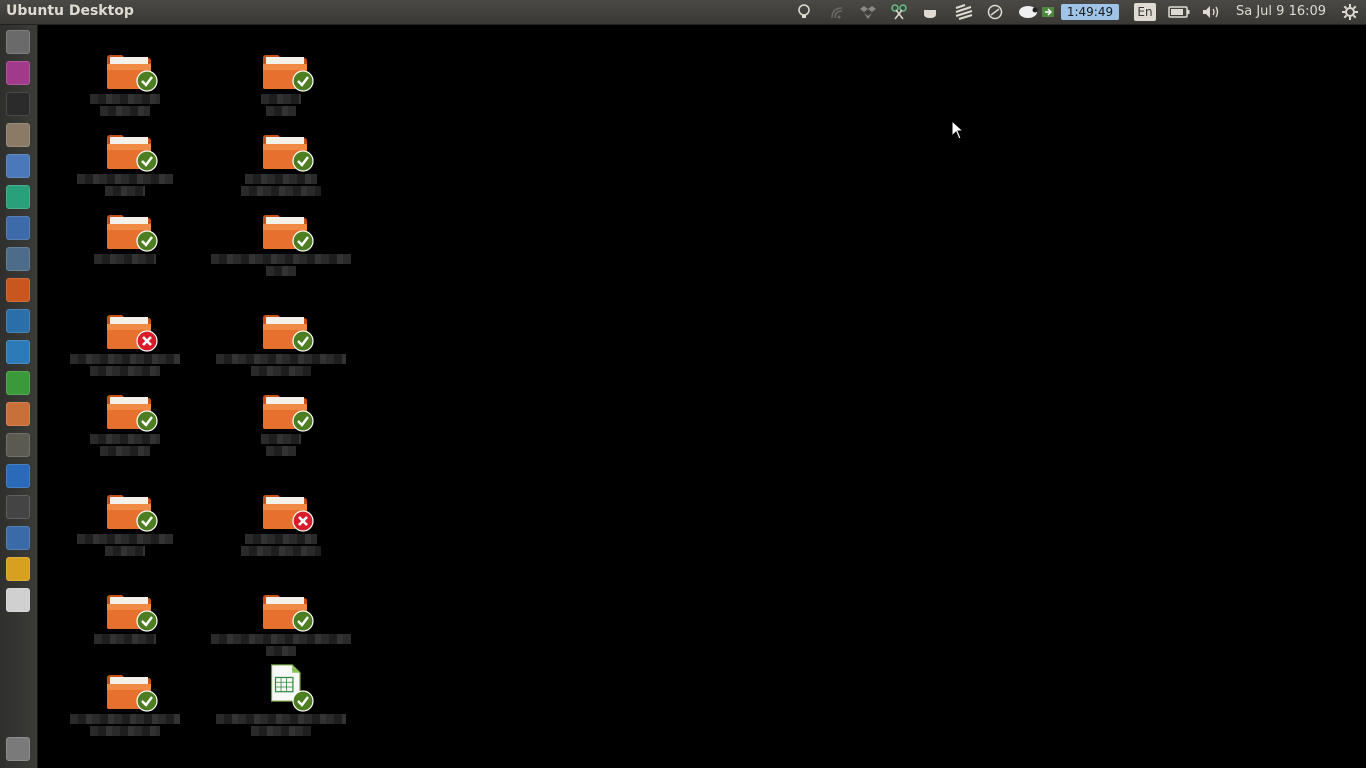  Describe the element at coordinates (1212, 12) in the screenshot. I see `volume-icon` at that location.